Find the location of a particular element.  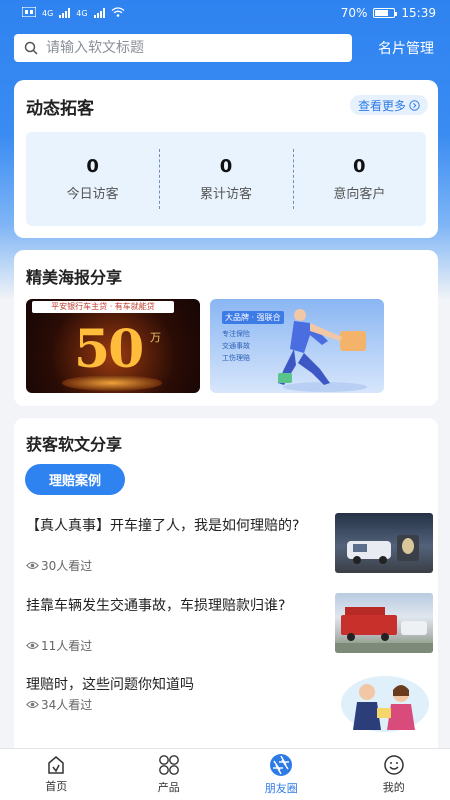

view-more-label: 查看更多 is located at coordinates (381, 105).